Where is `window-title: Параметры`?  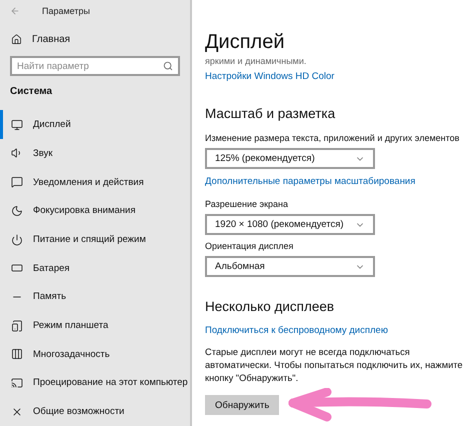 window-title: Параметры is located at coordinates (66, 11).